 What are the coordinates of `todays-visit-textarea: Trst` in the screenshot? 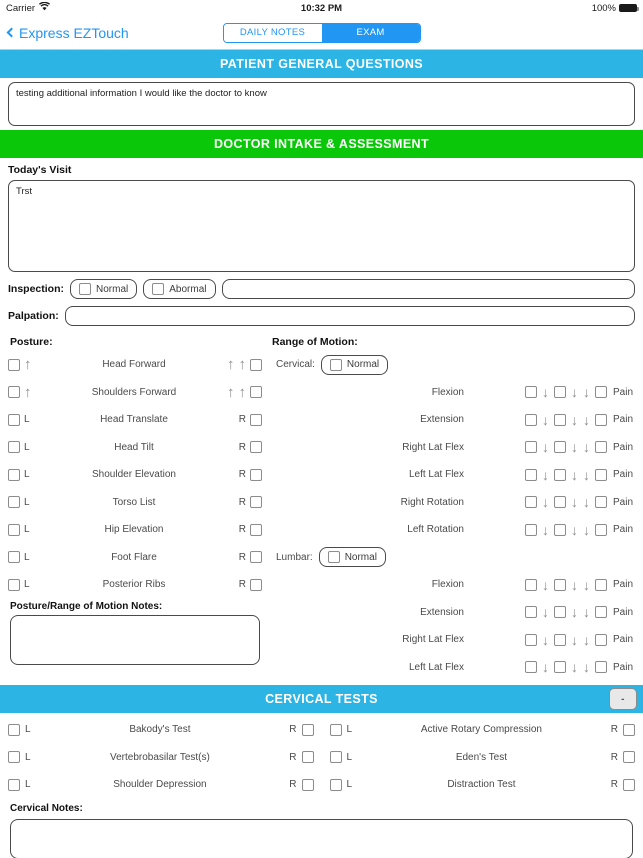 It's located at (321, 226).